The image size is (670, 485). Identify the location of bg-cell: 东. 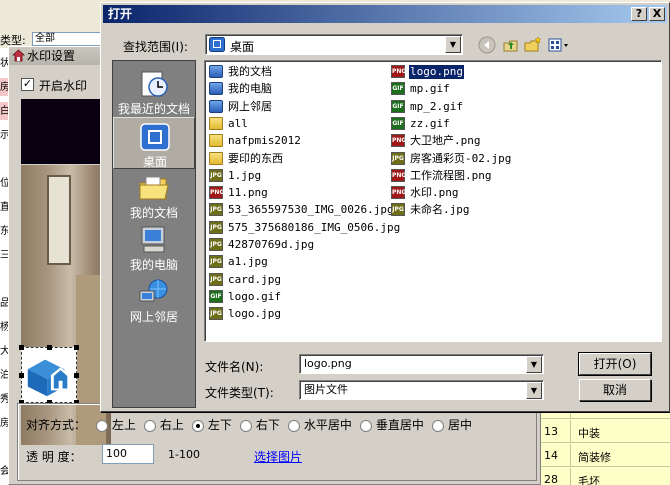
(4, 231).